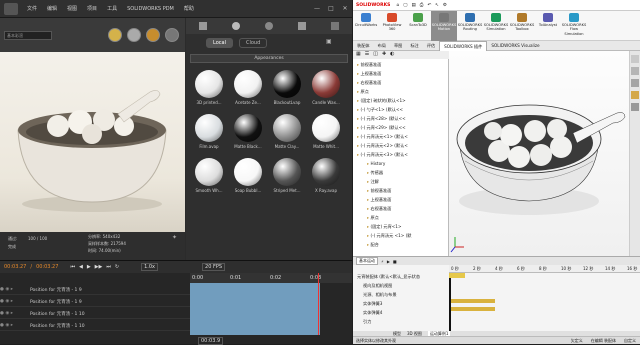 This screenshot has width=640, height=345. Describe the element at coordinates (630, 341) in the screenshot. I see `status-units: 自定义` at that location.